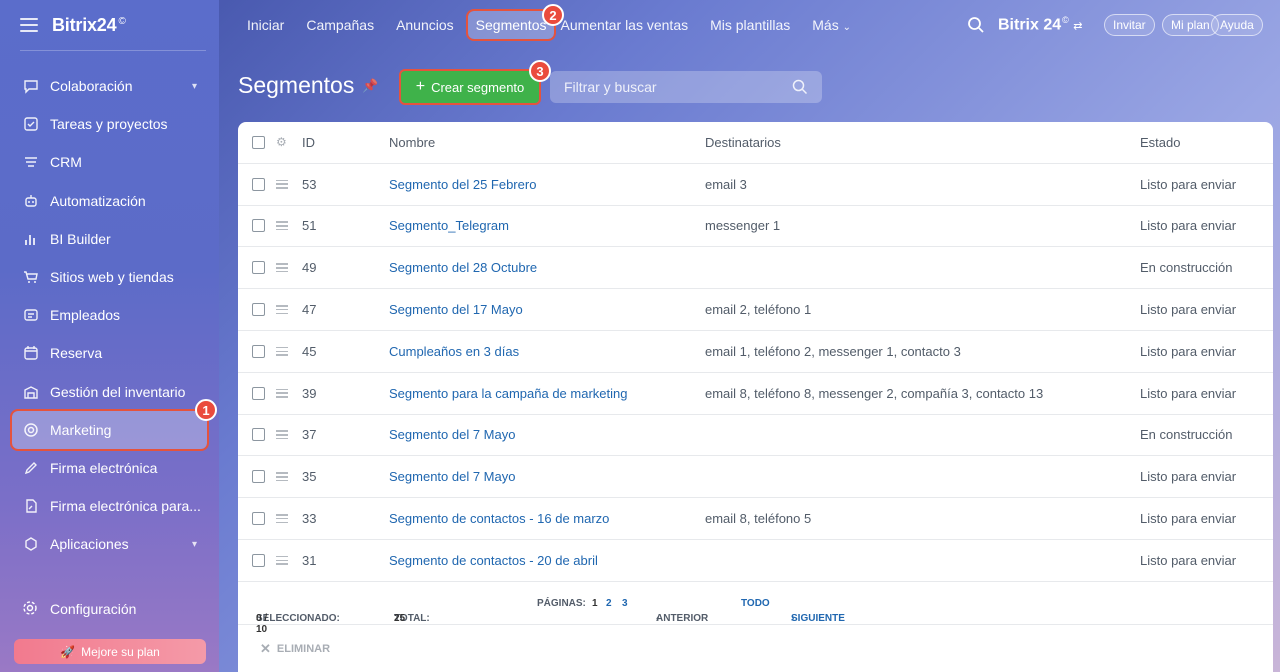  Describe the element at coordinates (31, 506) in the screenshot. I see `doc-sign-icon` at that location.